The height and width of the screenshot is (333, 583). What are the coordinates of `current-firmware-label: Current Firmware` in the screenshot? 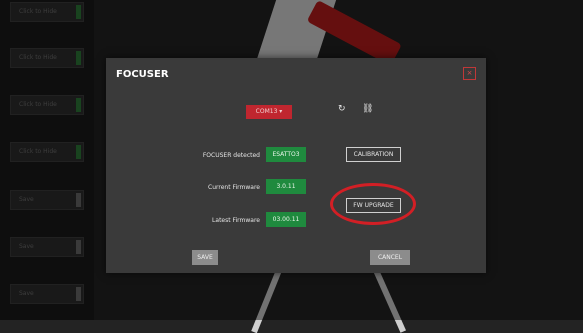 It's located at (234, 187).